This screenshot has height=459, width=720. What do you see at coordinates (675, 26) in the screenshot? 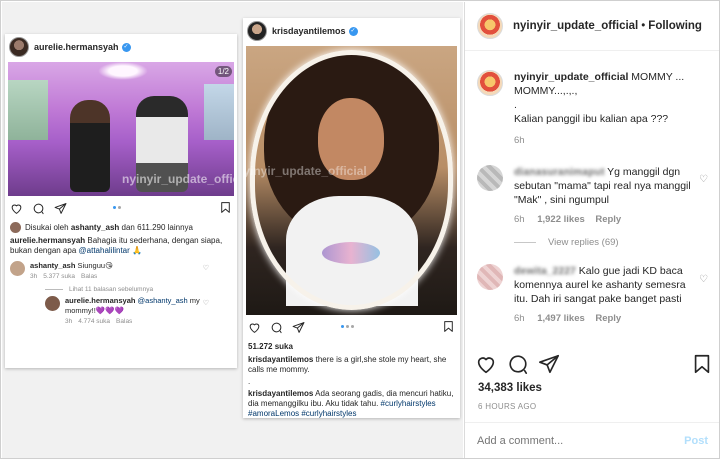
I see `following-button: Following` at bounding box center [675, 26].